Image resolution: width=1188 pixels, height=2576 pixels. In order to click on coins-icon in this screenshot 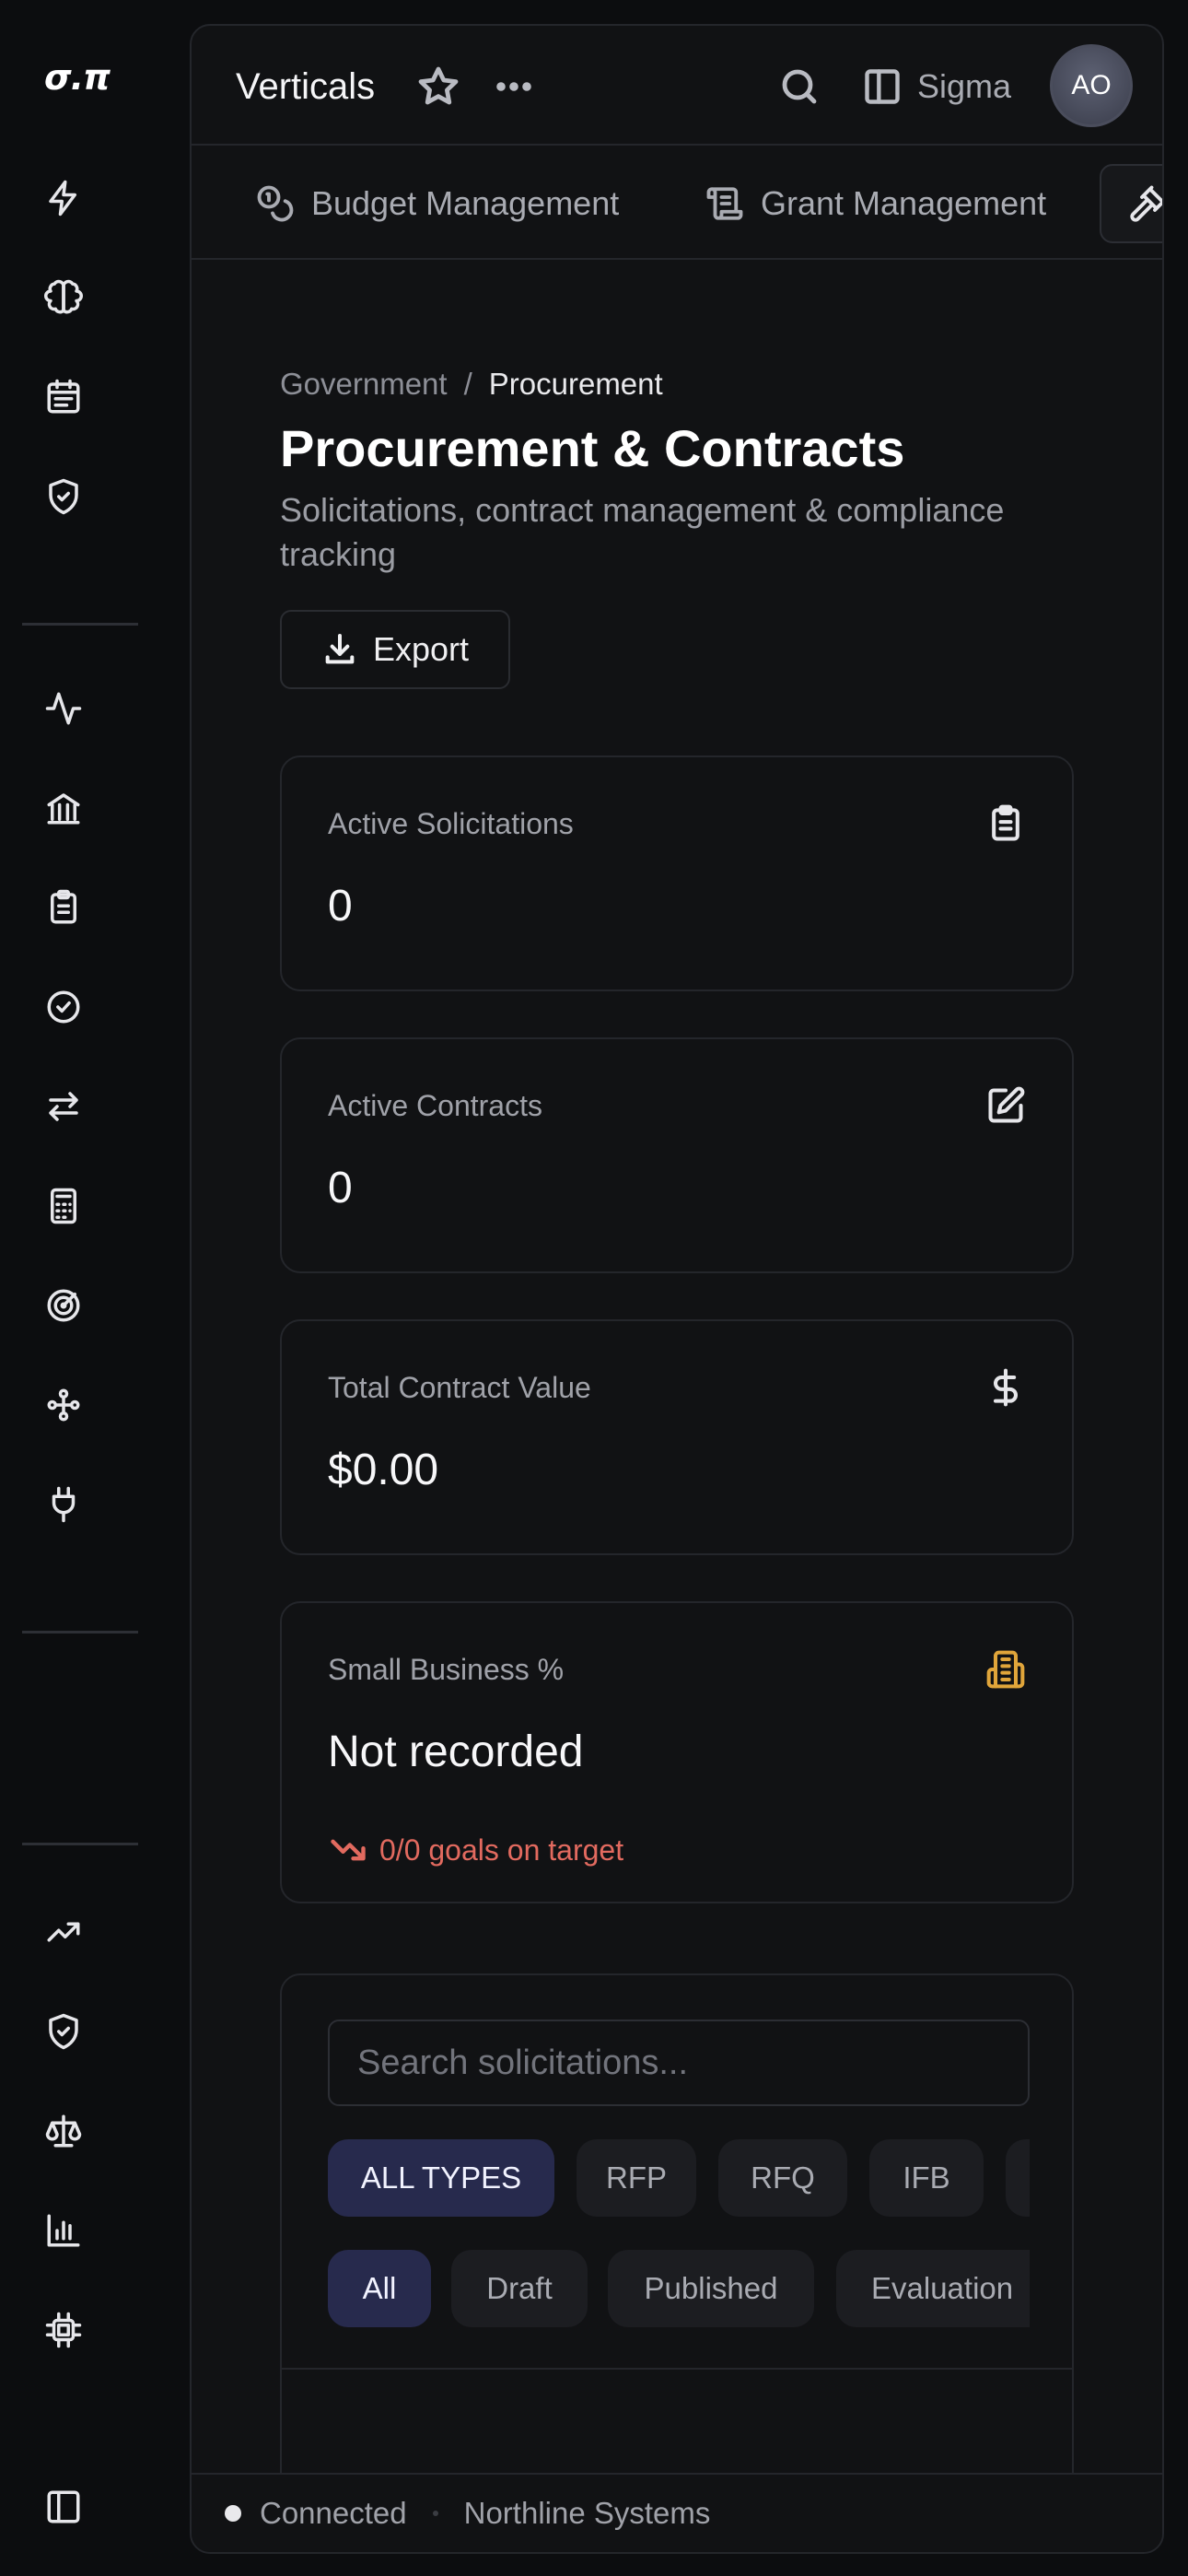, I will do `click(275, 203)`.